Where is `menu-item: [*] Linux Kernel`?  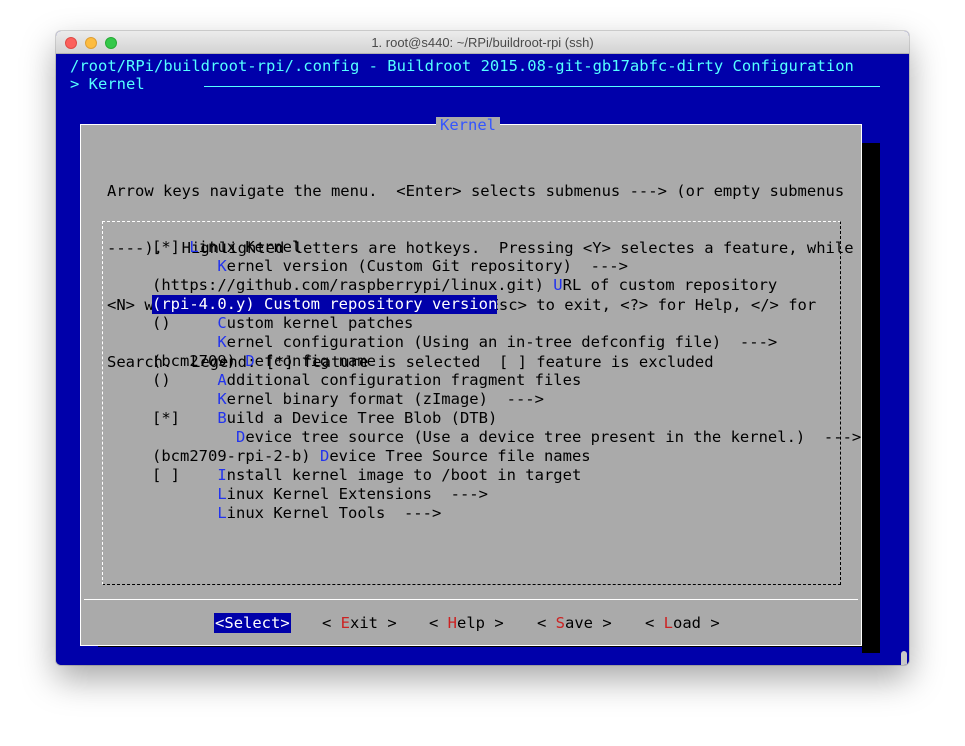 menu-item: [*] Linux Kernel is located at coordinates (226, 247).